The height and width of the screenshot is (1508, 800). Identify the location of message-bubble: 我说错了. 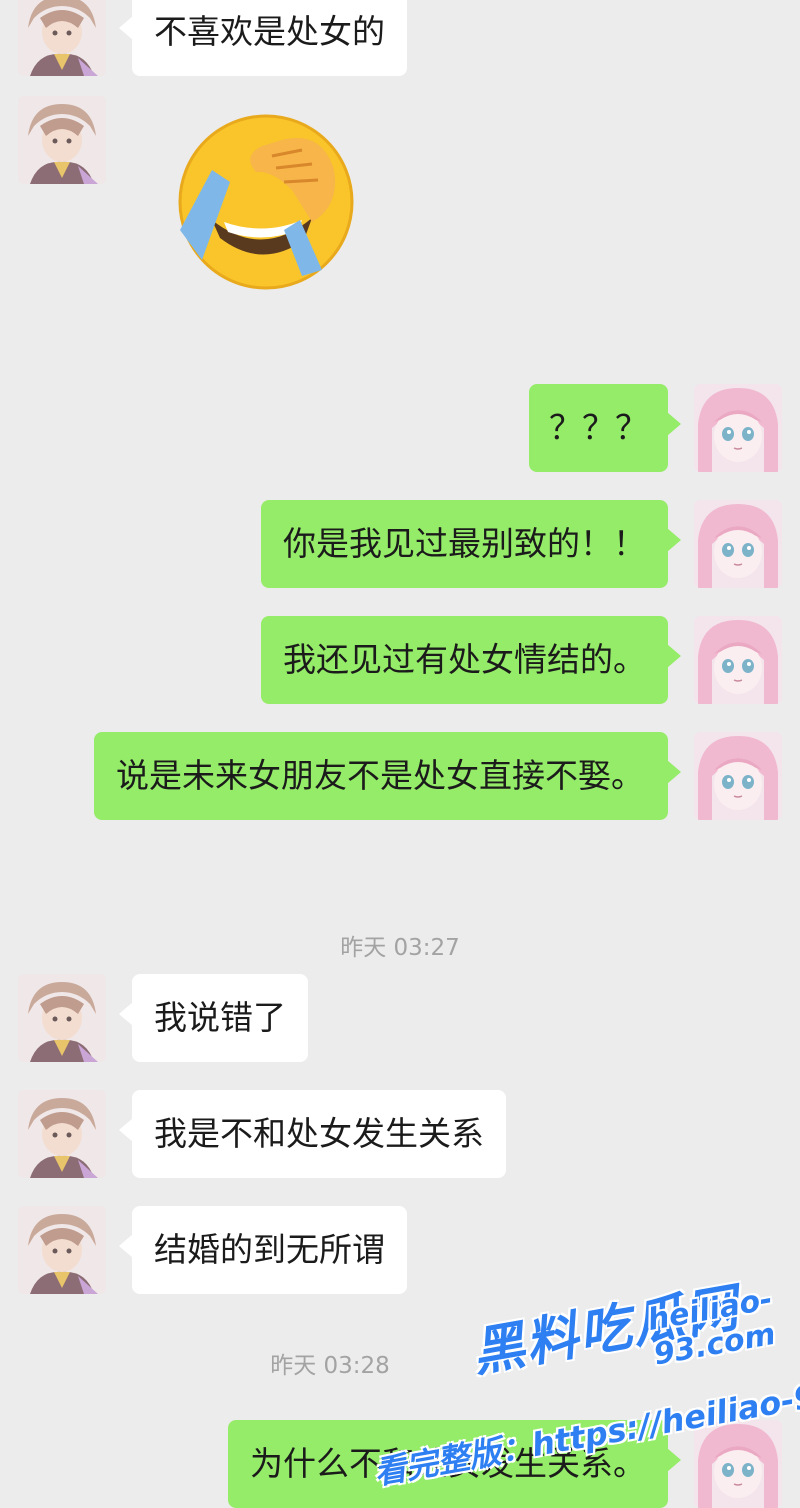
(213, 1018).